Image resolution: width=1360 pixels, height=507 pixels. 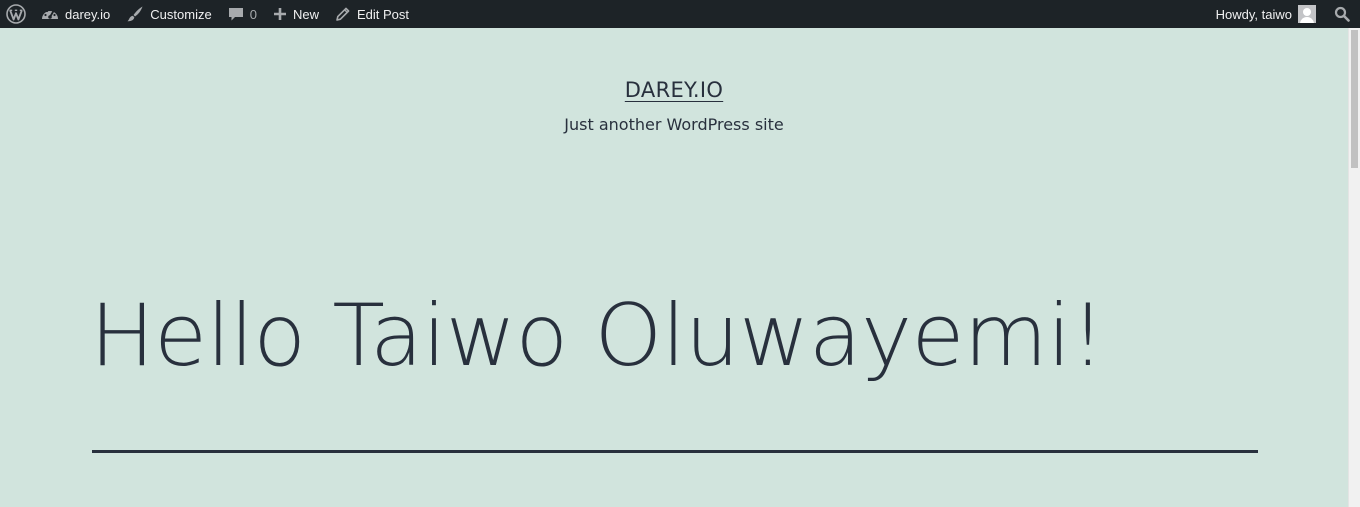 What do you see at coordinates (280, 14) in the screenshot?
I see `plus-icon` at bounding box center [280, 14].